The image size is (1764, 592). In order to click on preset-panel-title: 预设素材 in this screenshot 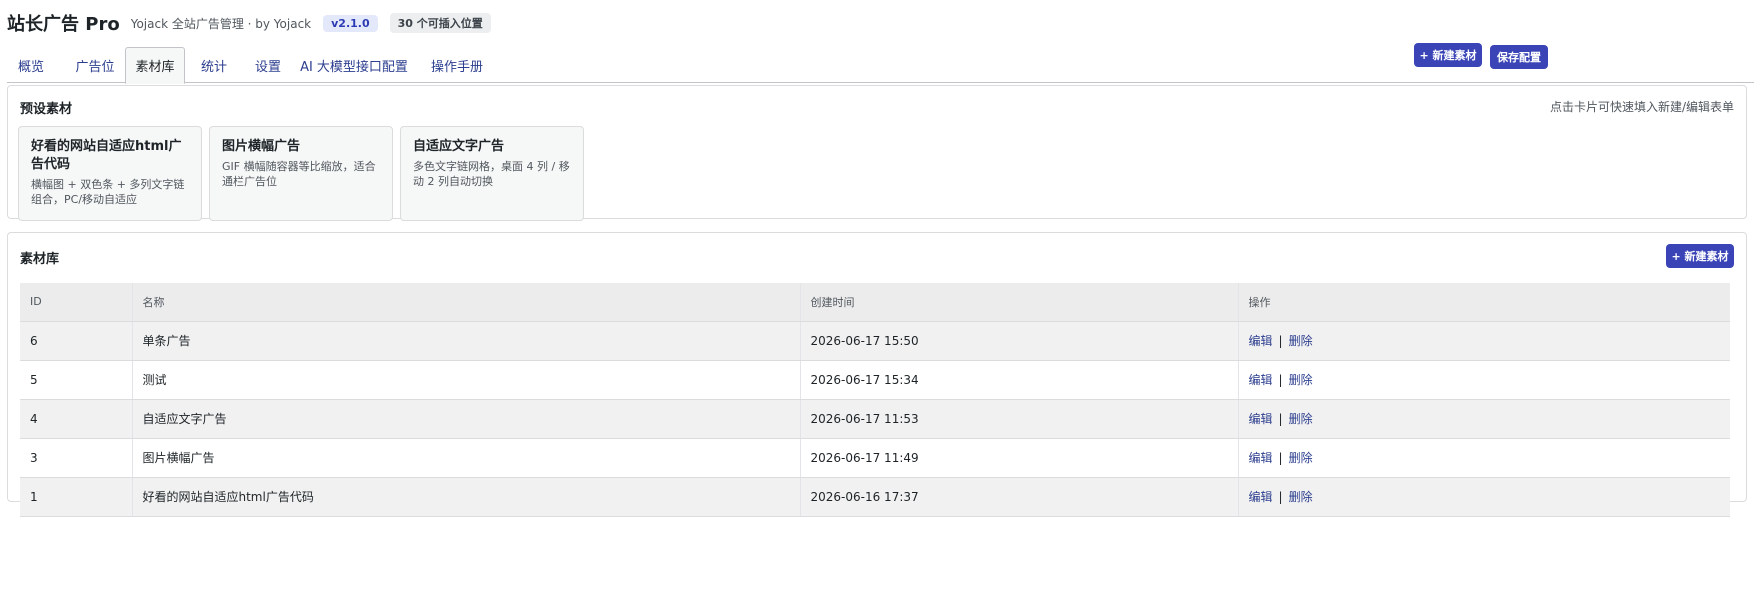, I will do `click(46, 109)`.